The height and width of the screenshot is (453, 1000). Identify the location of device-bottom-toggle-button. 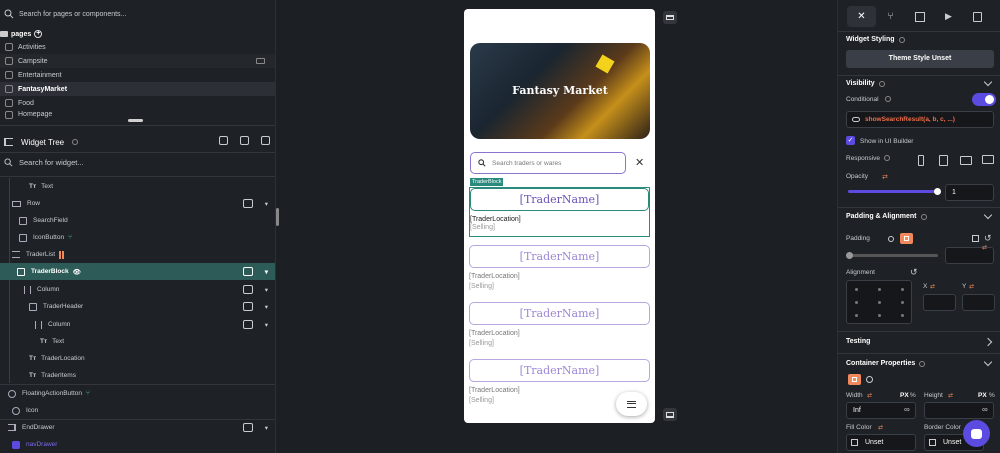
(670, 414).